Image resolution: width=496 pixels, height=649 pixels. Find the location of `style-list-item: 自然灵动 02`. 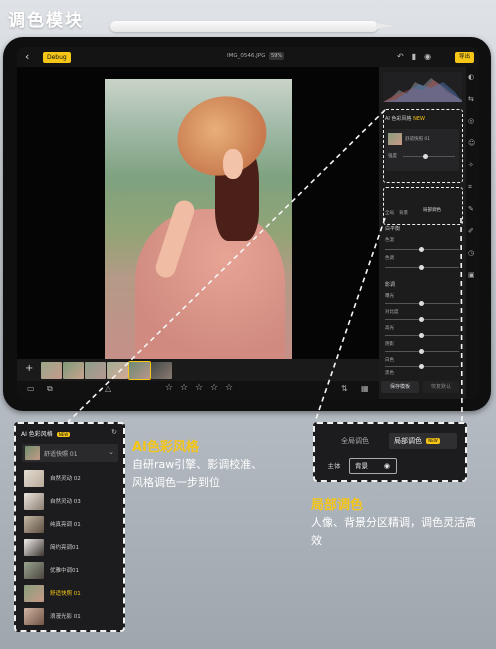

style-list-item: 自然灵动 02 is located at coordinates (70, 478).